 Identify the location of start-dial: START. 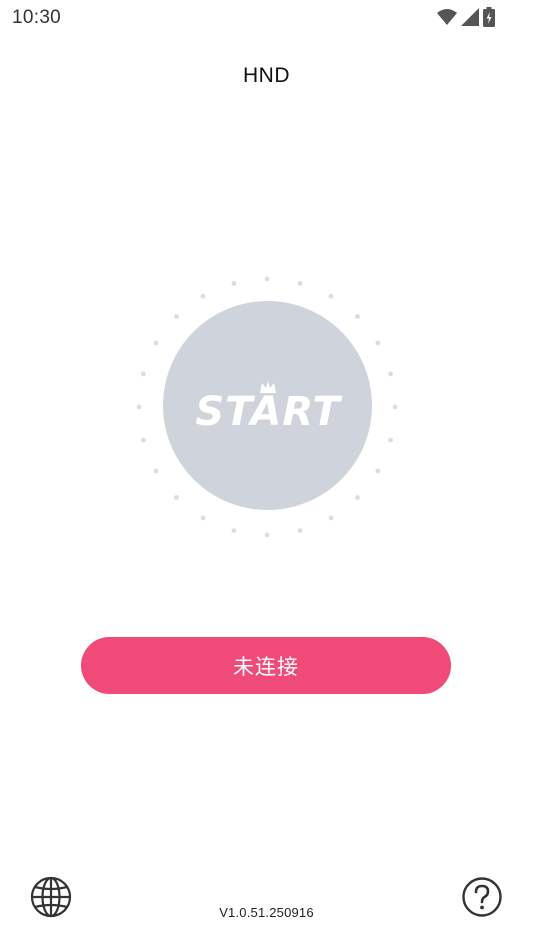
(267, 407).